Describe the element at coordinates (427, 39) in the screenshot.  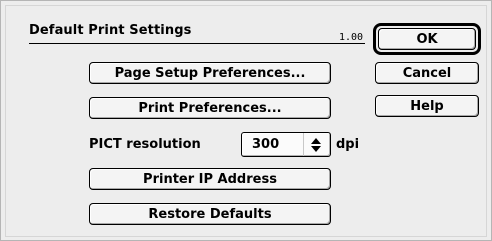
I see `ok-button: OK` at that location.